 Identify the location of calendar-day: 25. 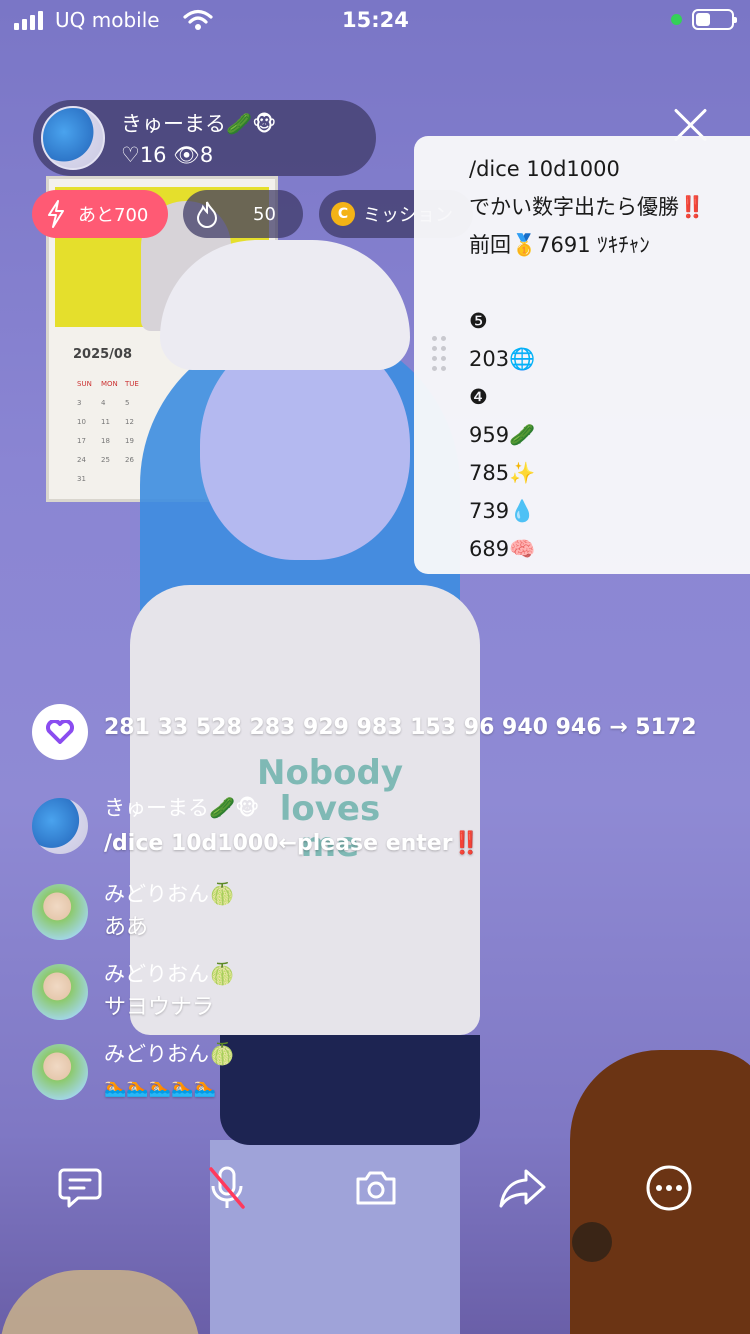
(105, 460).